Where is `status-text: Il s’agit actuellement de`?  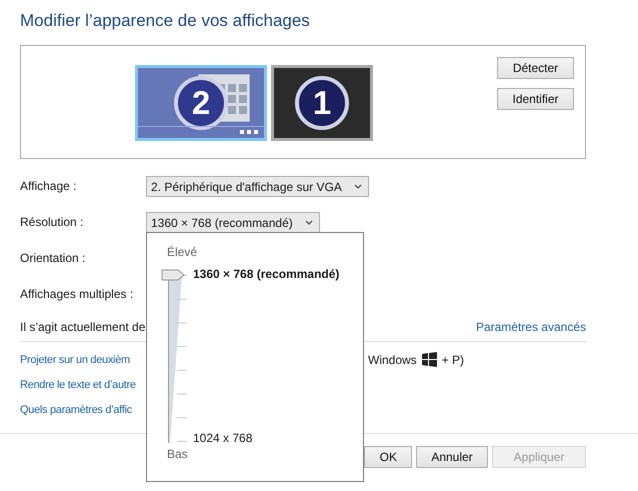 status-text: Il s’agit actuellement de is located at coordinates (83, 327).